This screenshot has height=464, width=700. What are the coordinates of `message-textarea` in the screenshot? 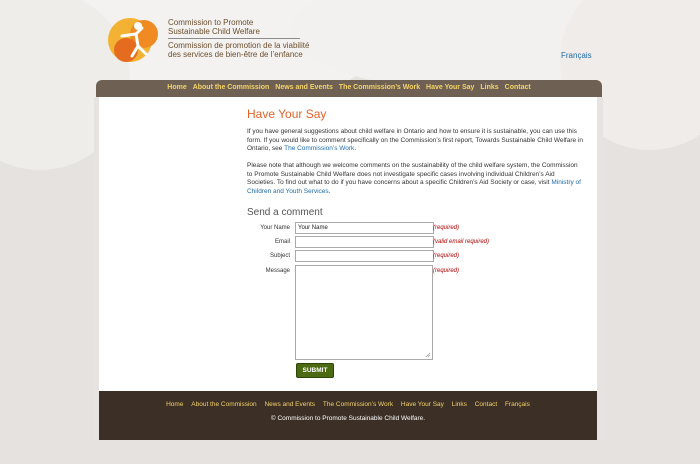 It's located at (364, 312).